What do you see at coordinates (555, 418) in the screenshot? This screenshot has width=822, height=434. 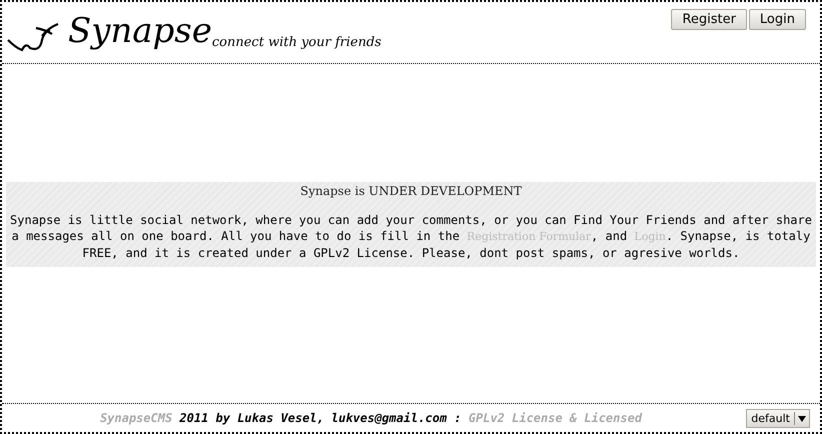 I see `link: GPLv2 License & Licensed` at bounding box center [555, 418].